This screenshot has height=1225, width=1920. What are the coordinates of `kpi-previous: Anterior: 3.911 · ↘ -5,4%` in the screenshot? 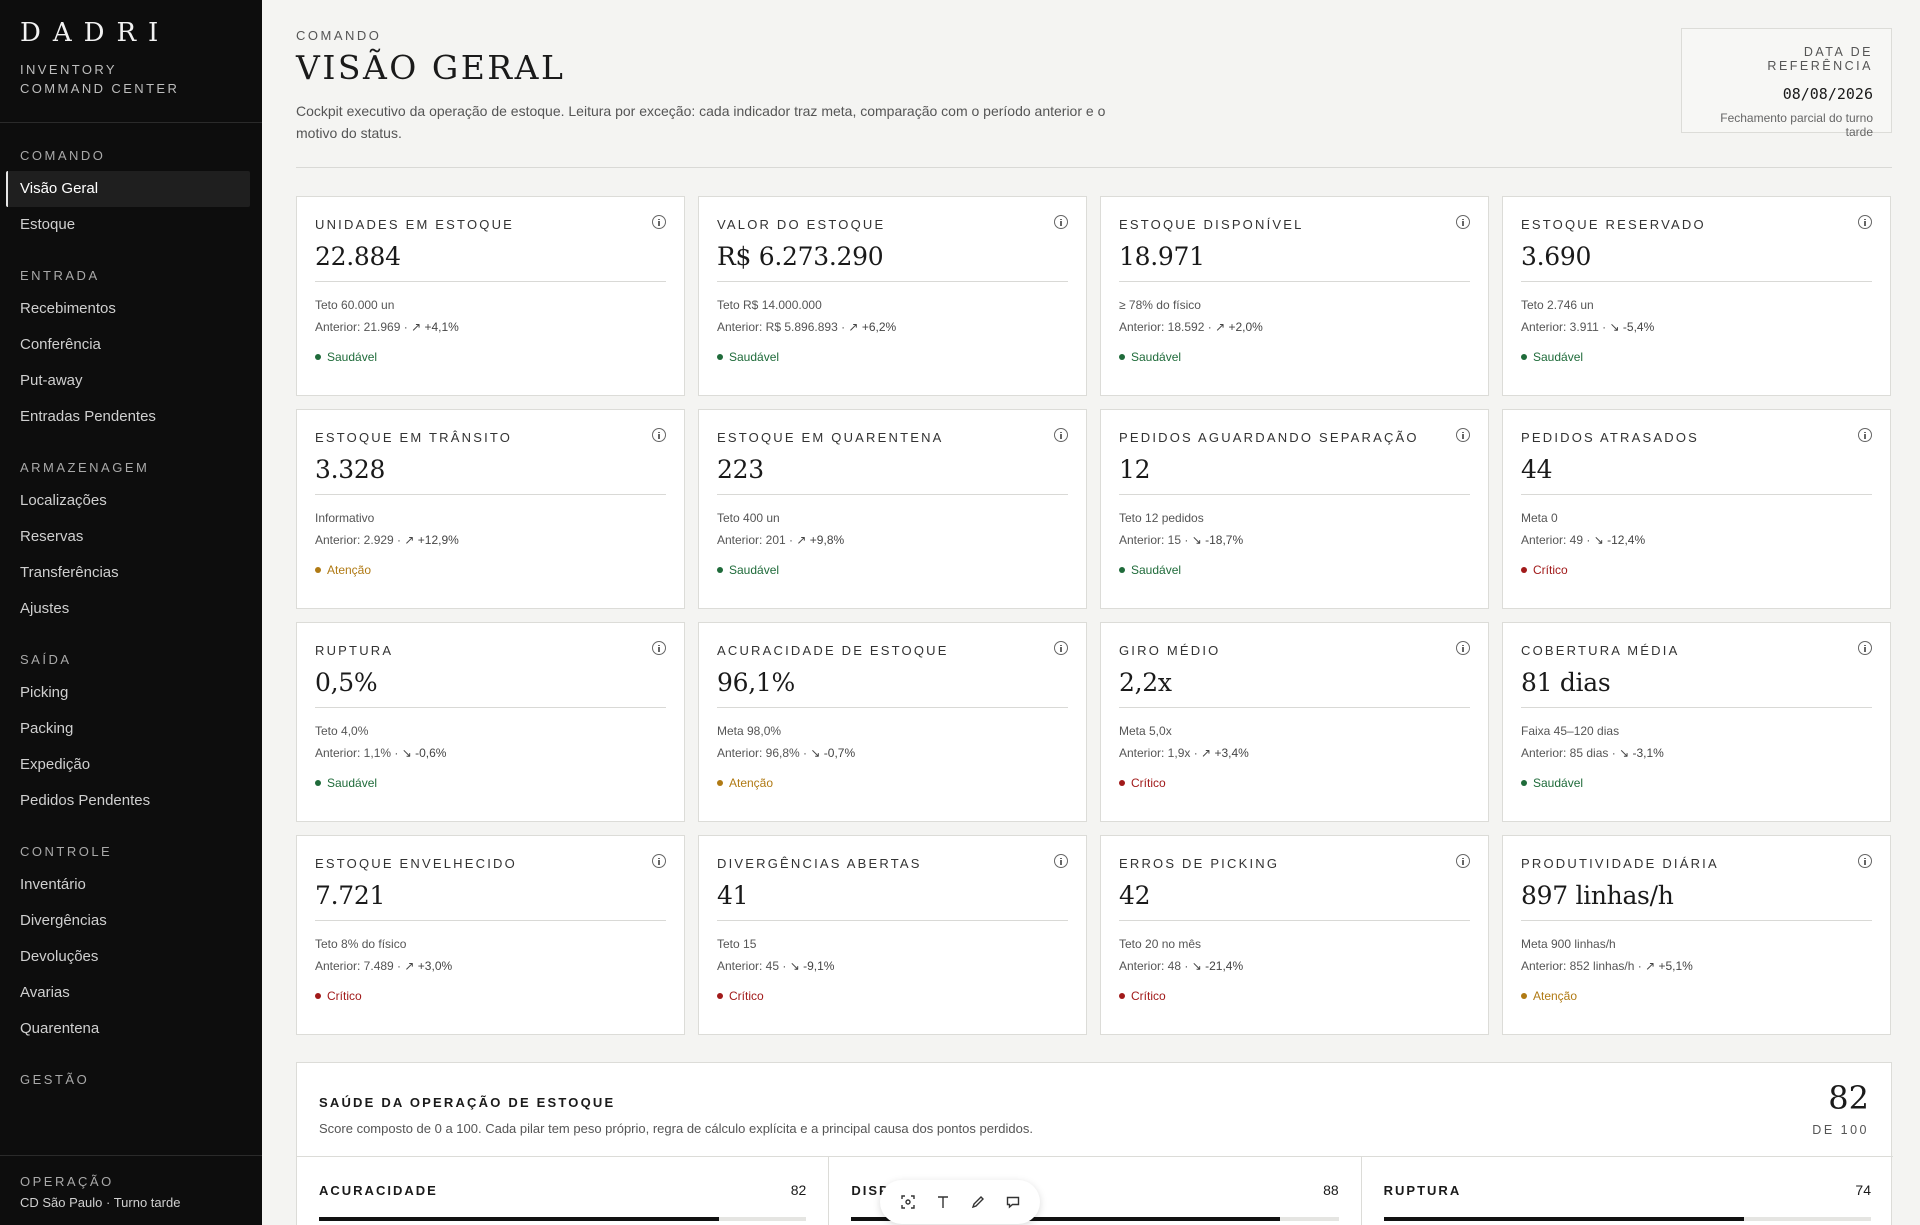 It's located at (1696, 327).